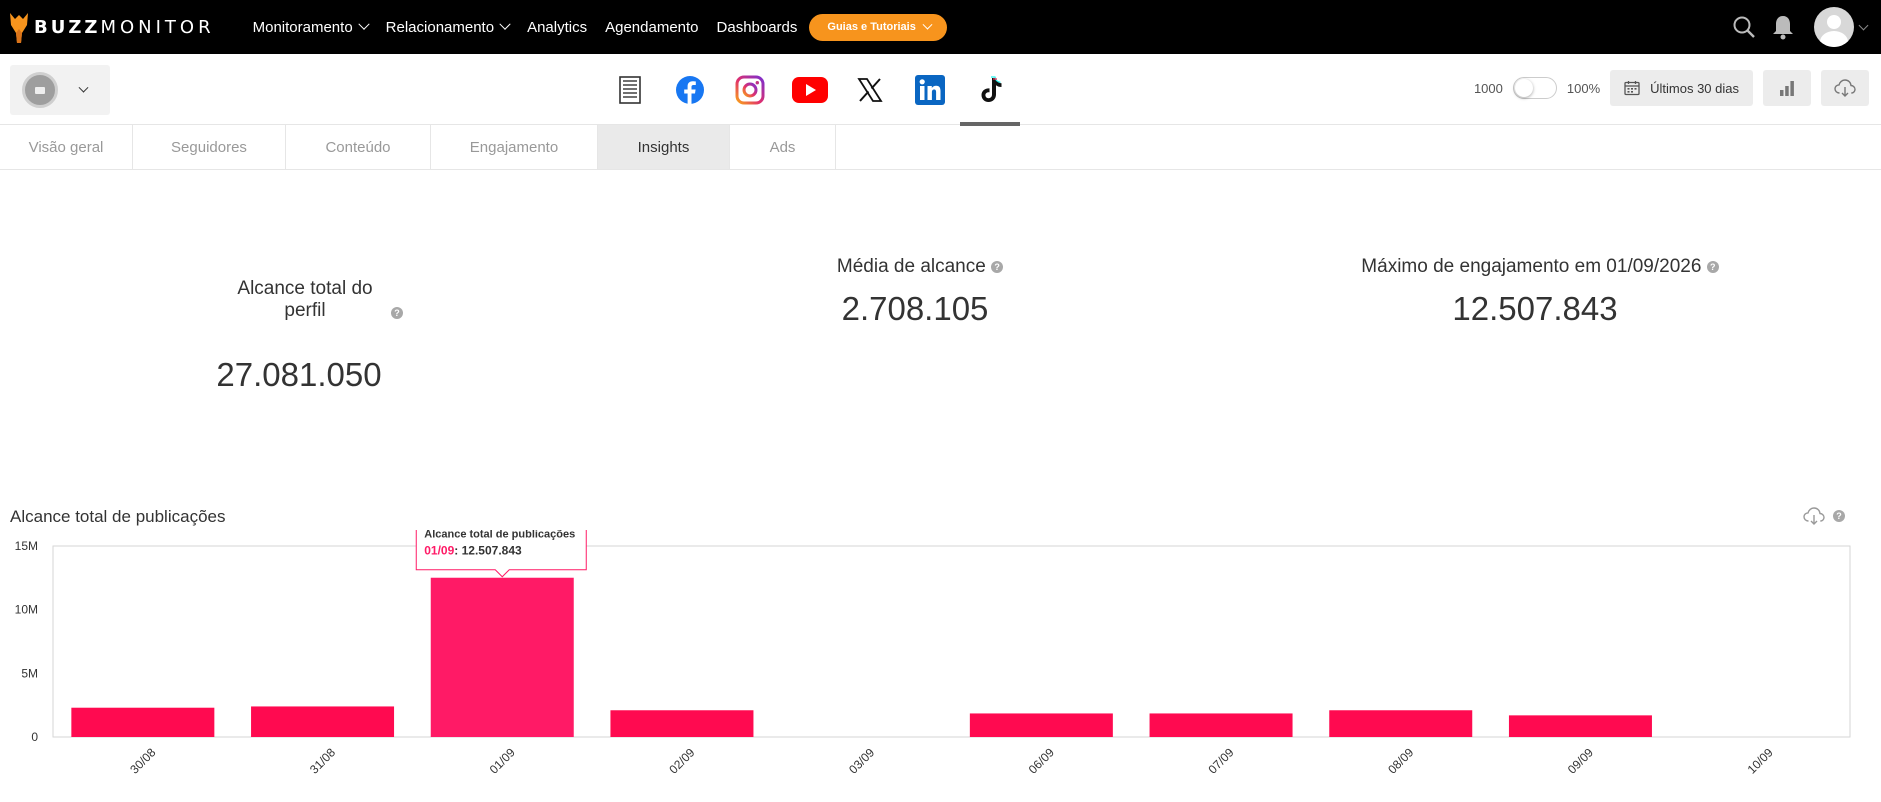 The width and height of the screenshot is (1881, 802). Describe the element at coordinates (783, 147) in the screenshot. I see `tab-ads: Ads` at that location.